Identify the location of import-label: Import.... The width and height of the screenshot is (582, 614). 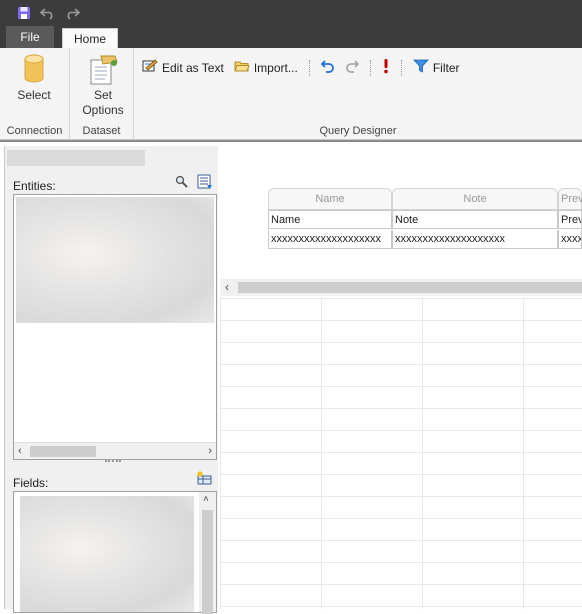
(275, 67).